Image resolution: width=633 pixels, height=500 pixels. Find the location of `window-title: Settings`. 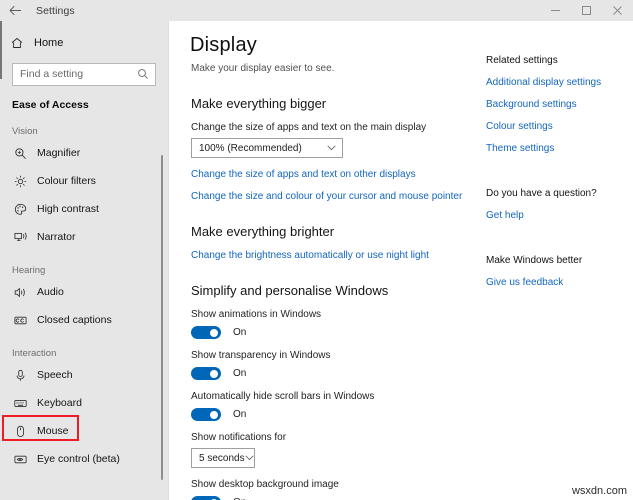

window-title: Settings is located at coordinates (55, 10).